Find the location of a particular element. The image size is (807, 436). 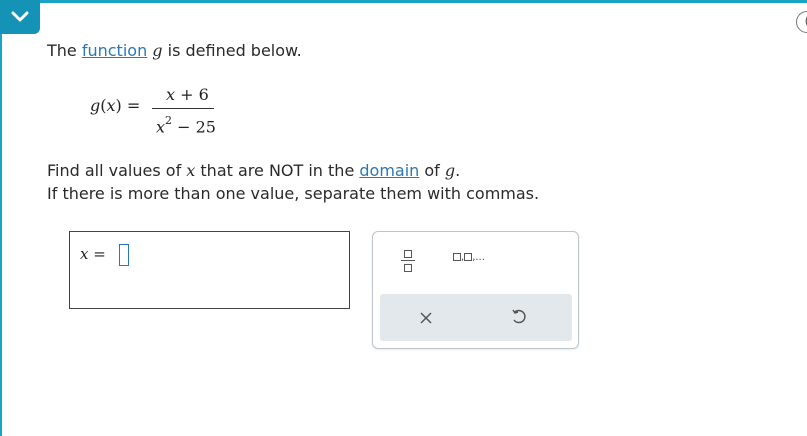

fraction-line-icon is located at coordinates (408, 260).